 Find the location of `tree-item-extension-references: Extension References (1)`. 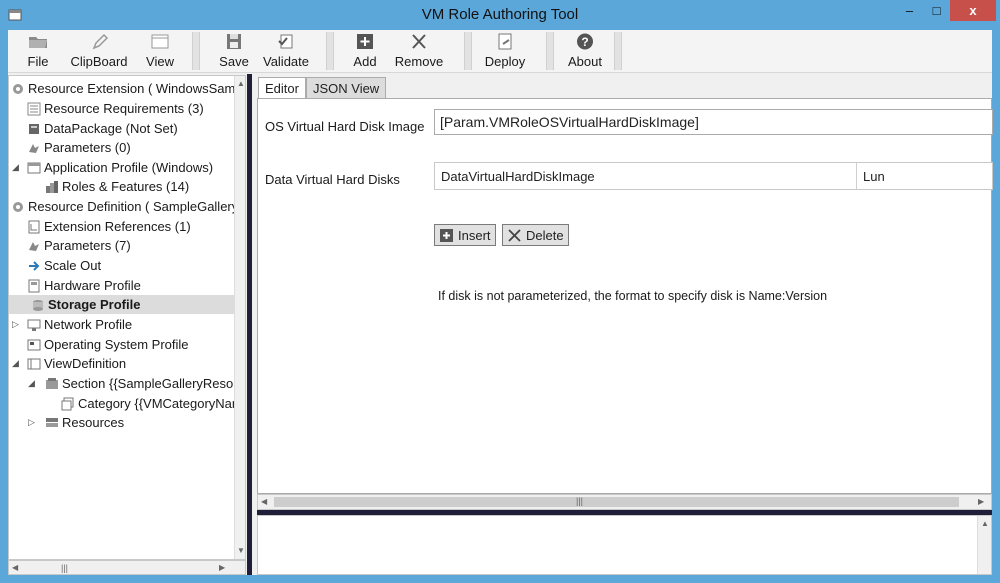

tree-item-extension-references: Extension References (1) is located at coordinates (109, 226).